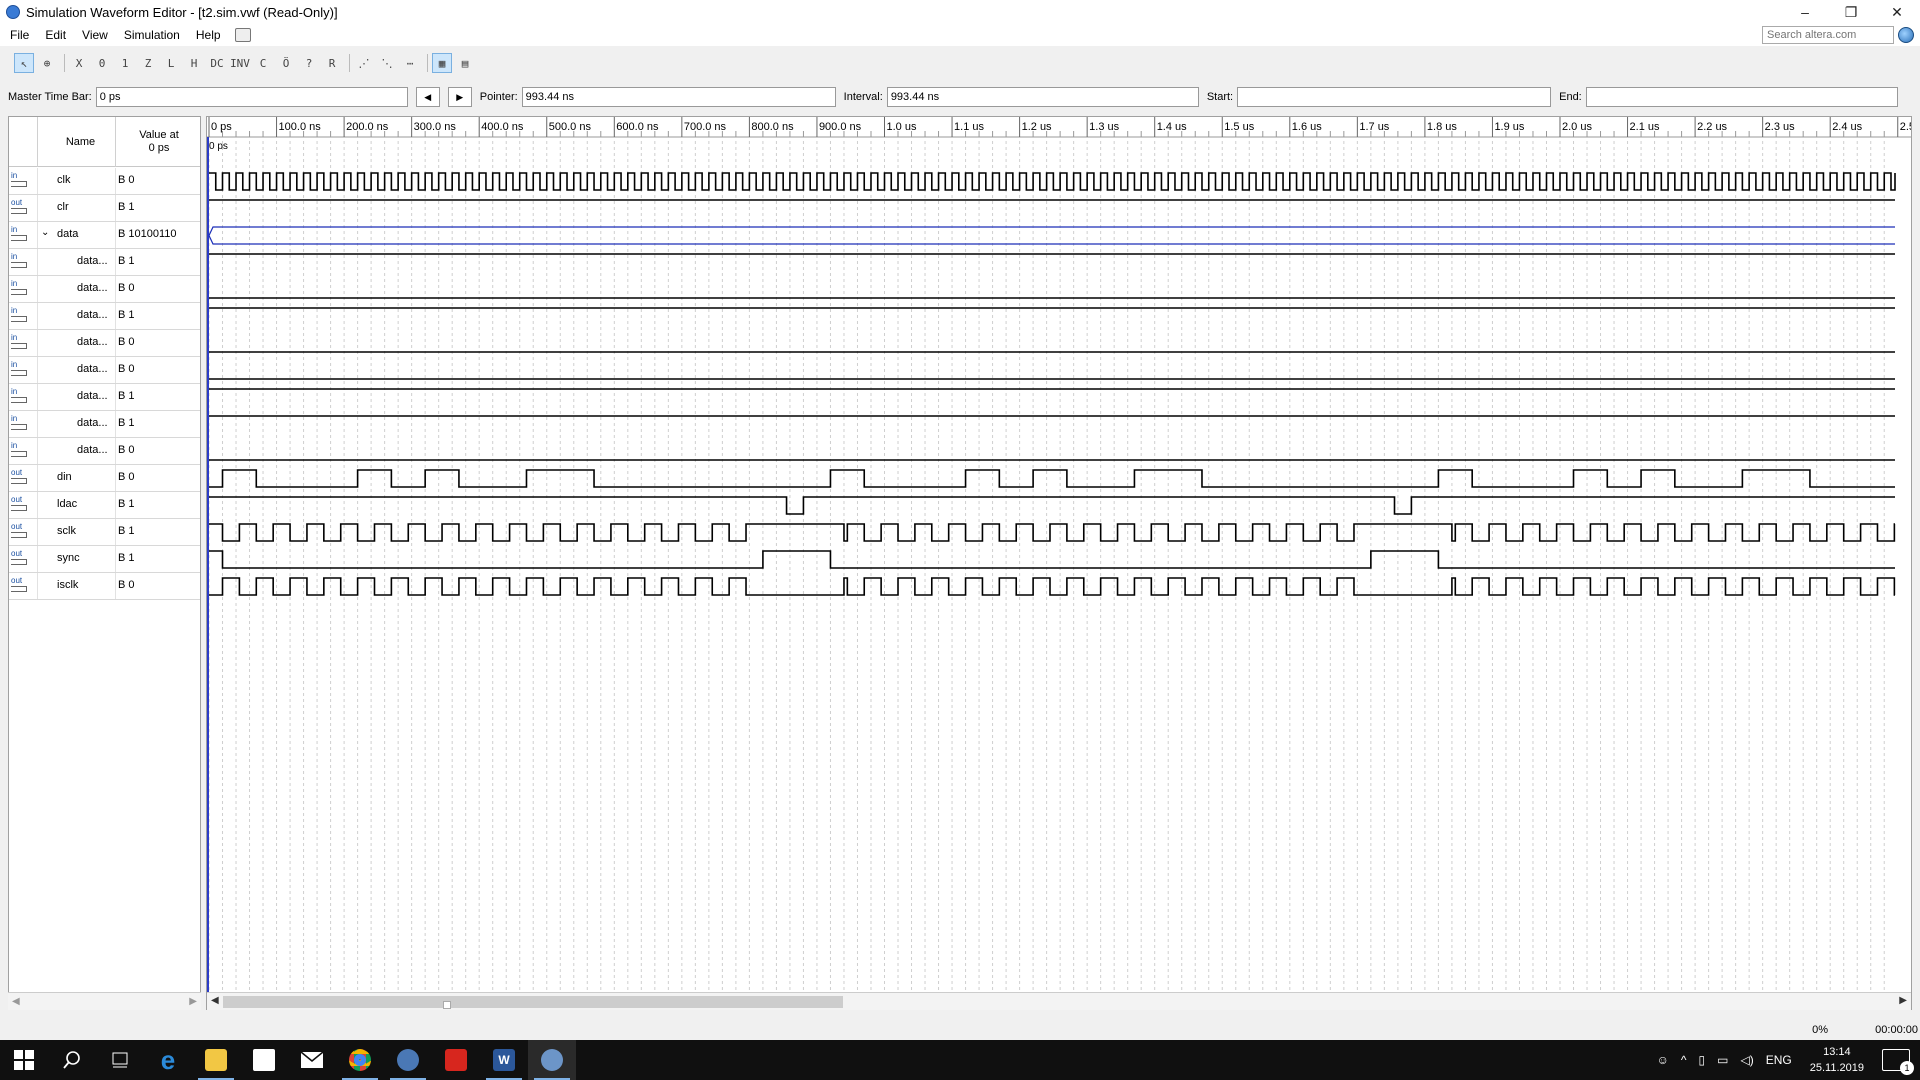 The width and height of the screenshot is (1920, 1080). What do you see at coordinates (168, 1060) in the screenshot?
I see `edge-button: e` at bounding box center [168, 1060].